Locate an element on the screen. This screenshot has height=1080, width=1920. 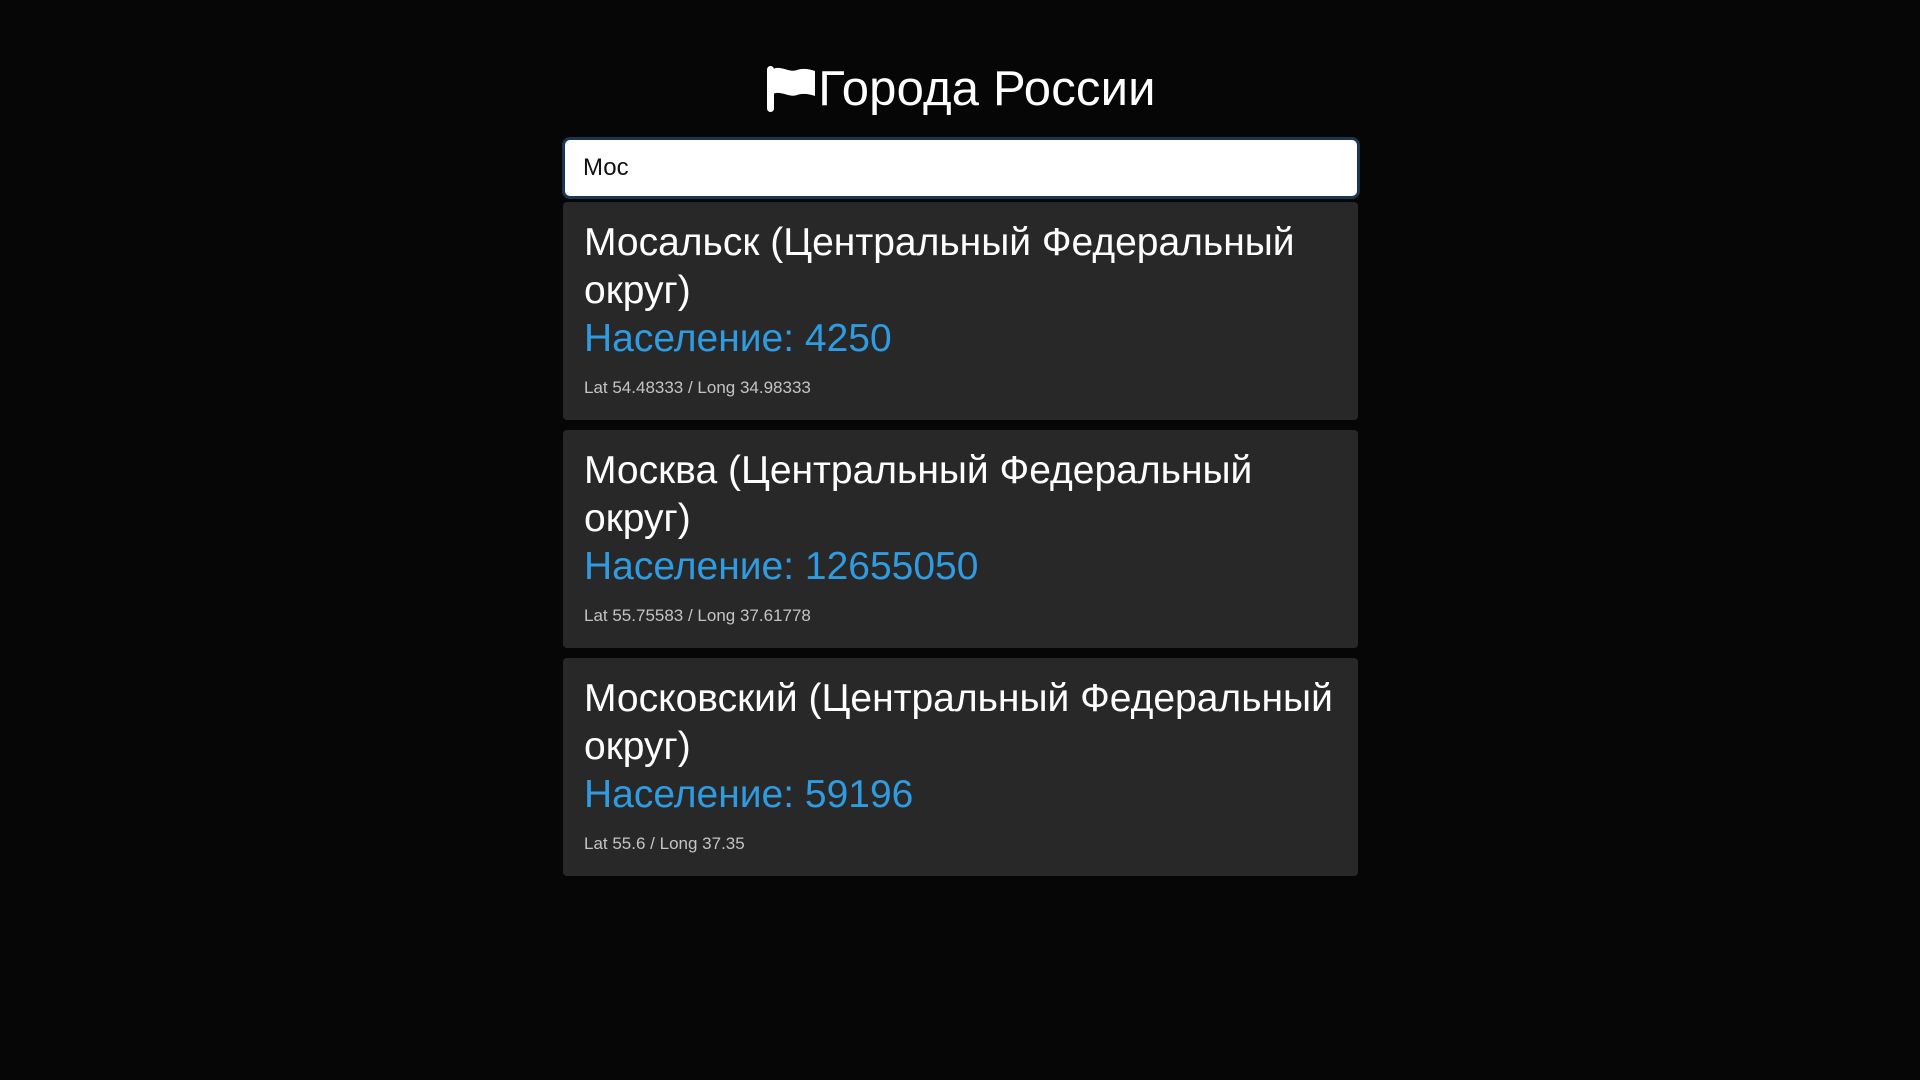
page-title: Города России is located at coordinates (987, 89).